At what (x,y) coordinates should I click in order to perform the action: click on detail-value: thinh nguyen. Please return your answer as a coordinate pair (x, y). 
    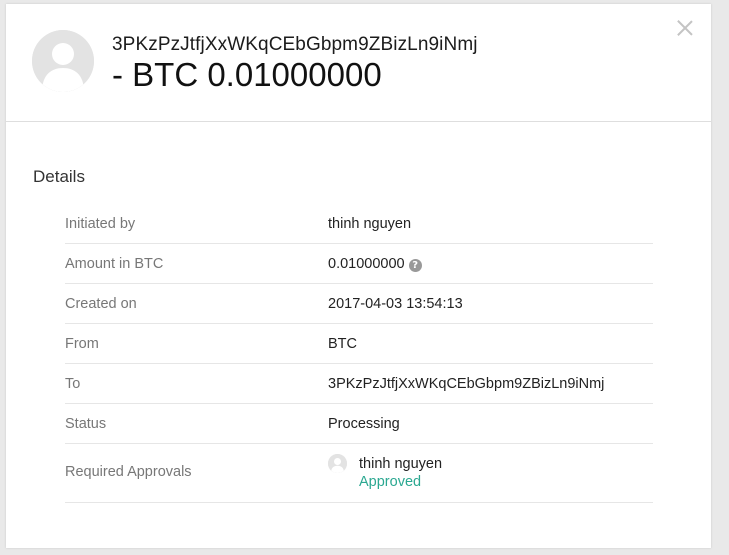
    Looking at the image, I should click on (370, 224).